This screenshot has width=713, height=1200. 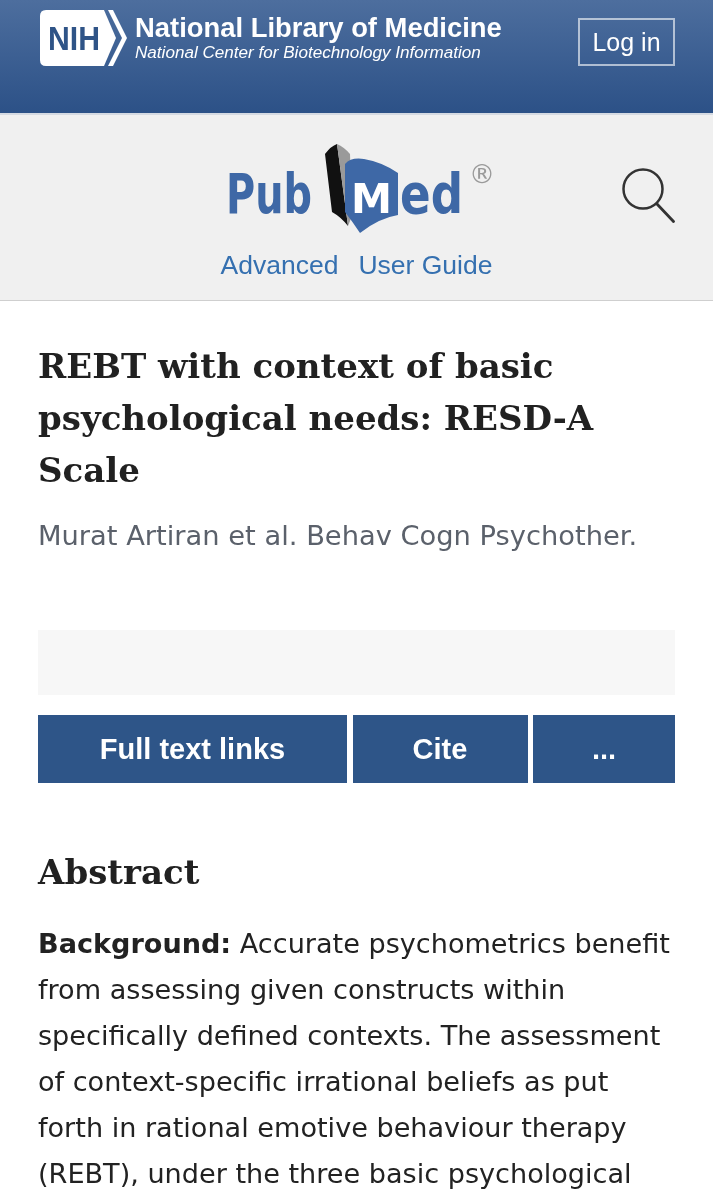 I want to click on advanced-link: Advanced, so click(x=279, y=265).